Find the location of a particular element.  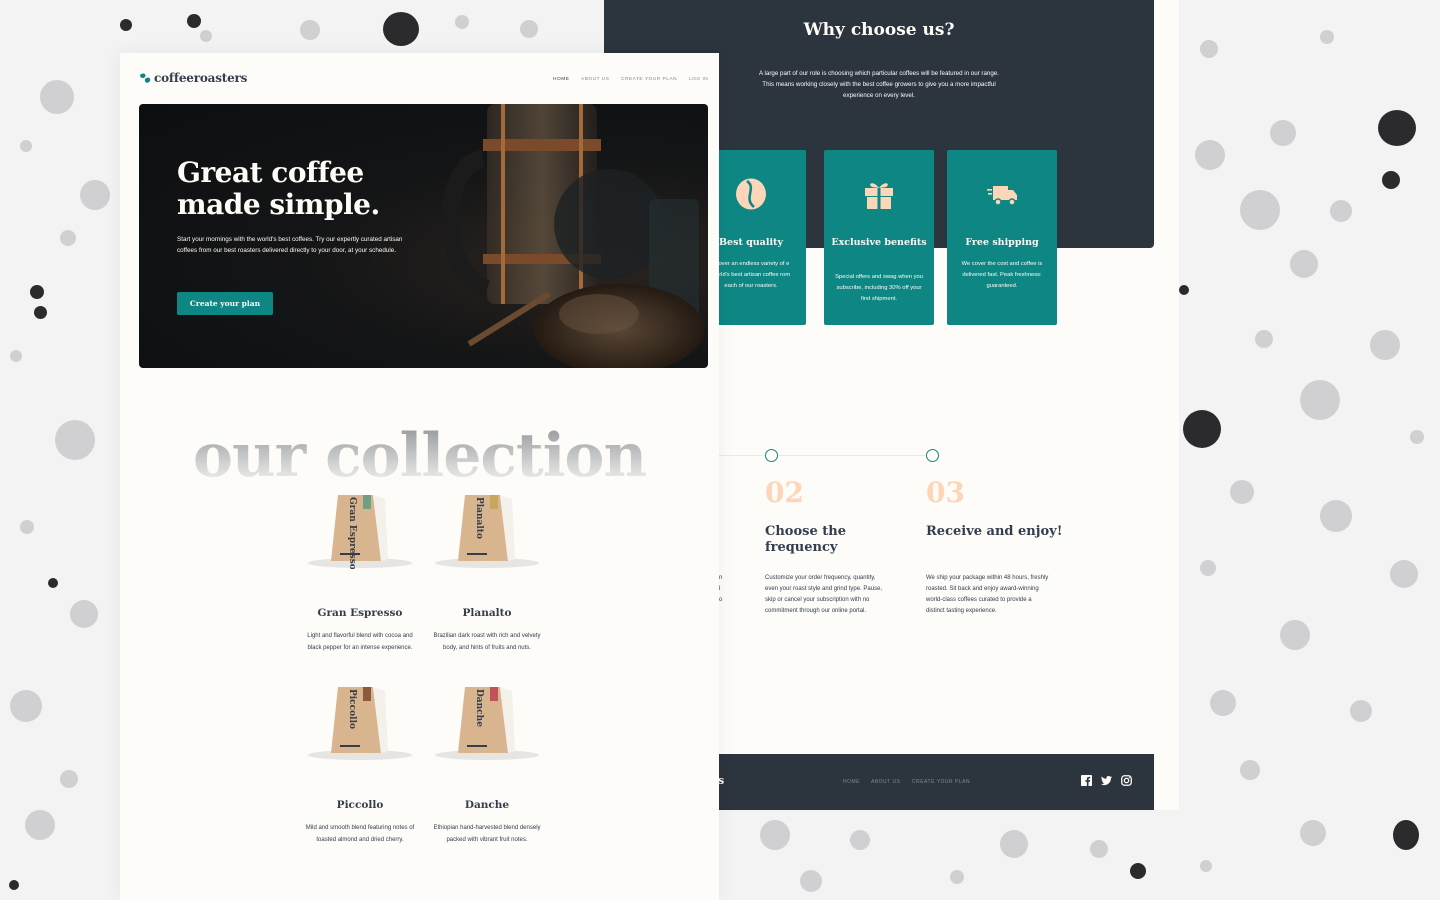

coffee-bag-illustration: Planalto is located at coordinates (487, 531).